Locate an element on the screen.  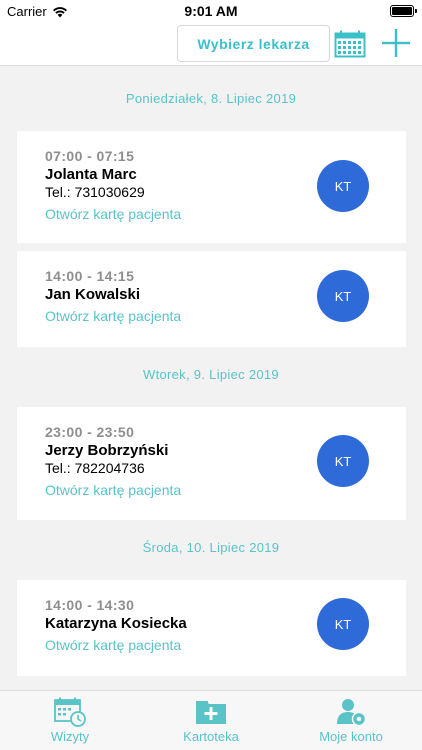
status-time: 9:01 AM is located at coordinates (211, 11).